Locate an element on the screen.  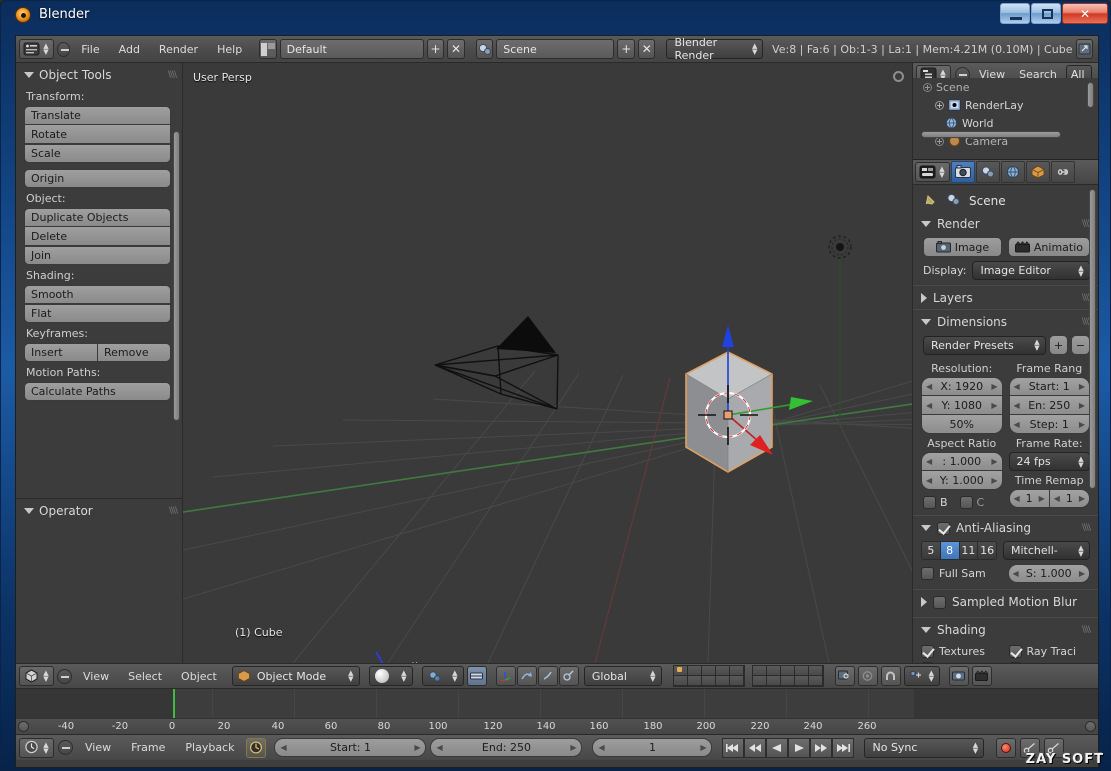
aa-samples-segments: 5 8 11 16 is located at coordinates (959, 550).